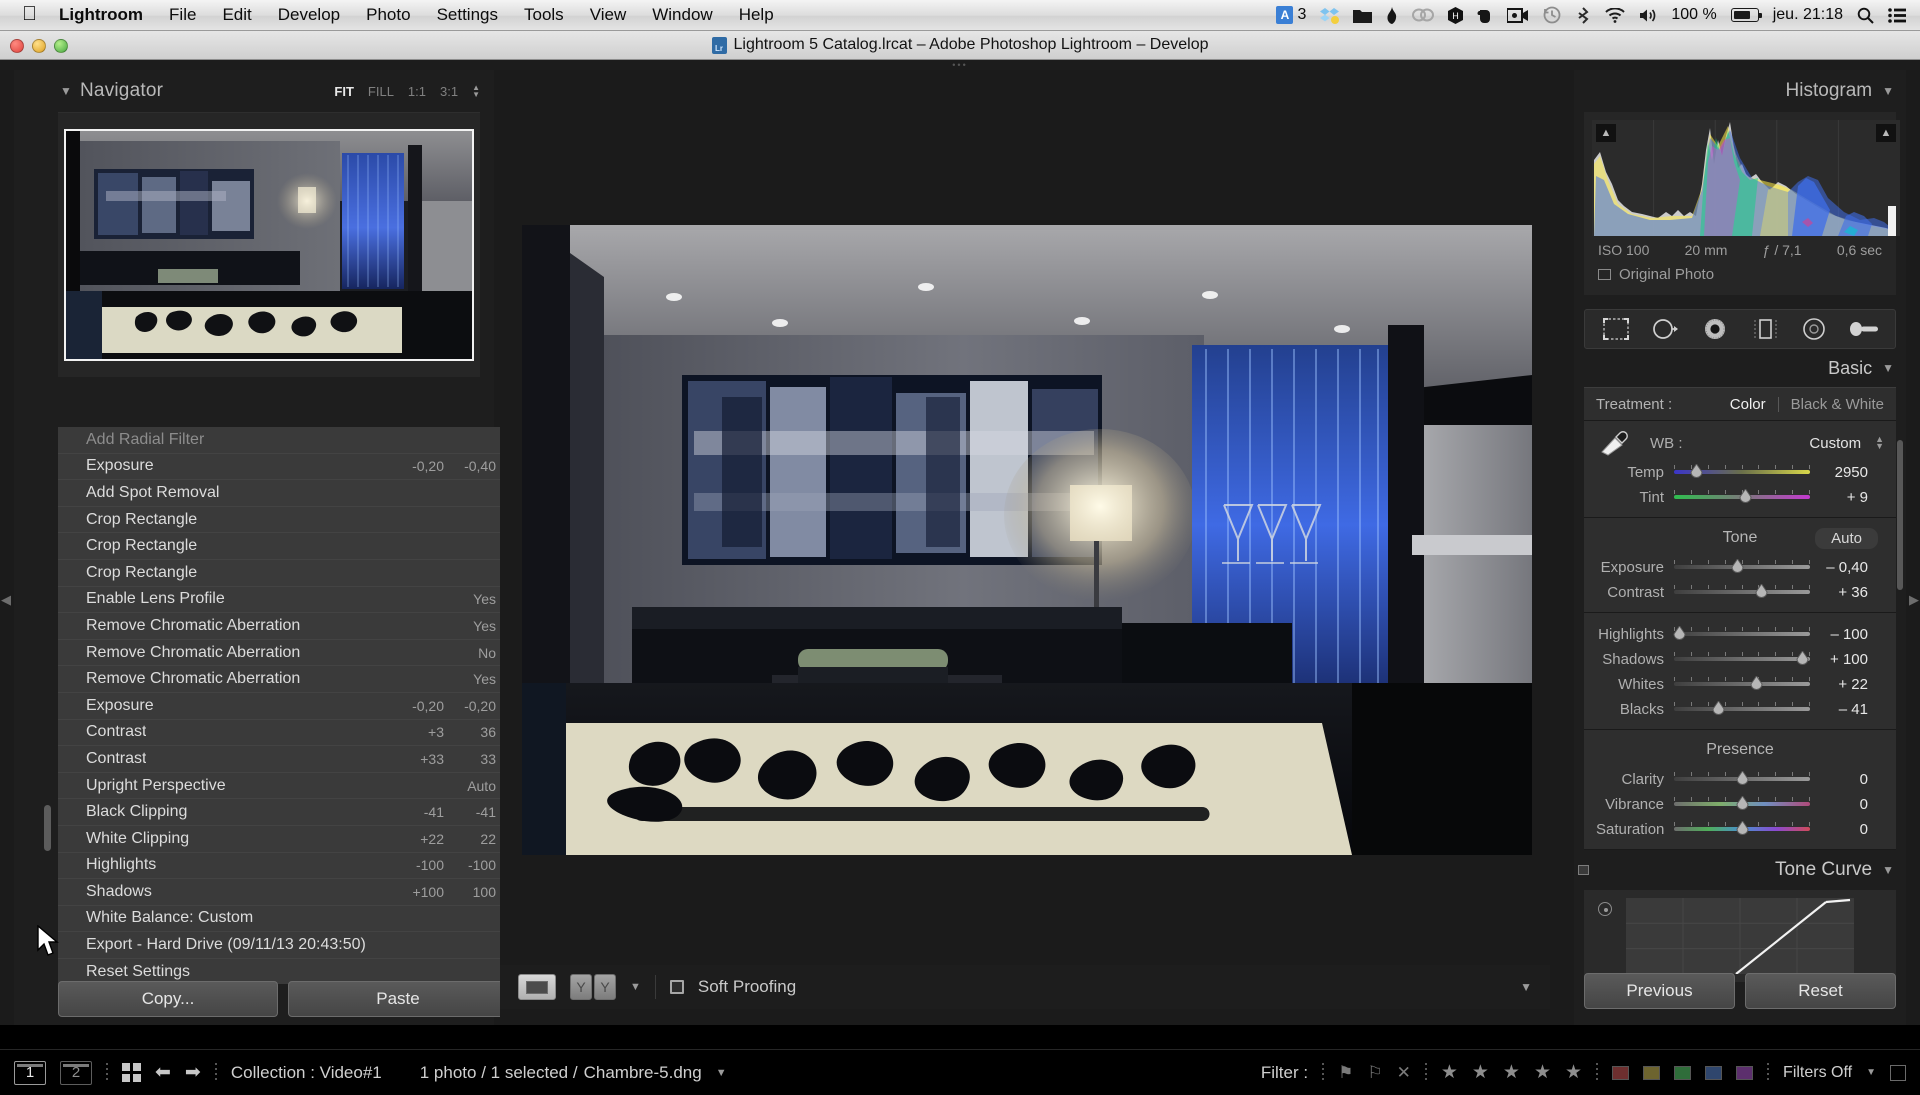 The height and width of the screenshot is (1095, 1920). I want to click on rating-star-1-icon: ★, so click(1449, 1072).